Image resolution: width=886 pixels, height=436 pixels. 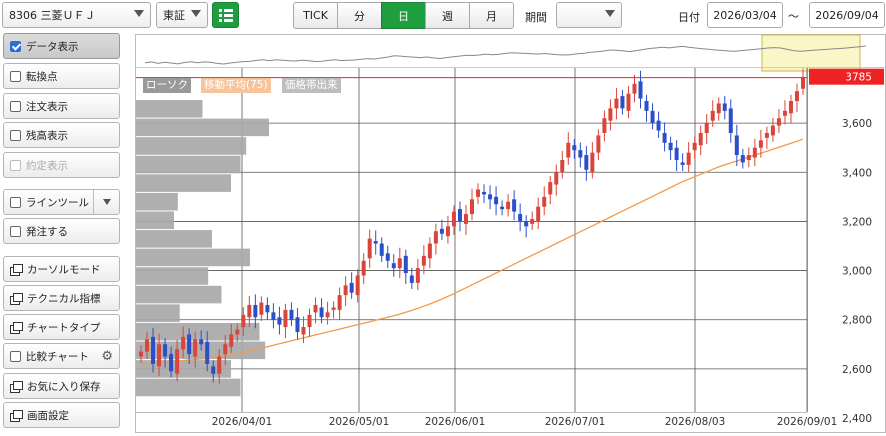 I want to click on date-to-input: 2026/09/04, so click(x=847, y=15).